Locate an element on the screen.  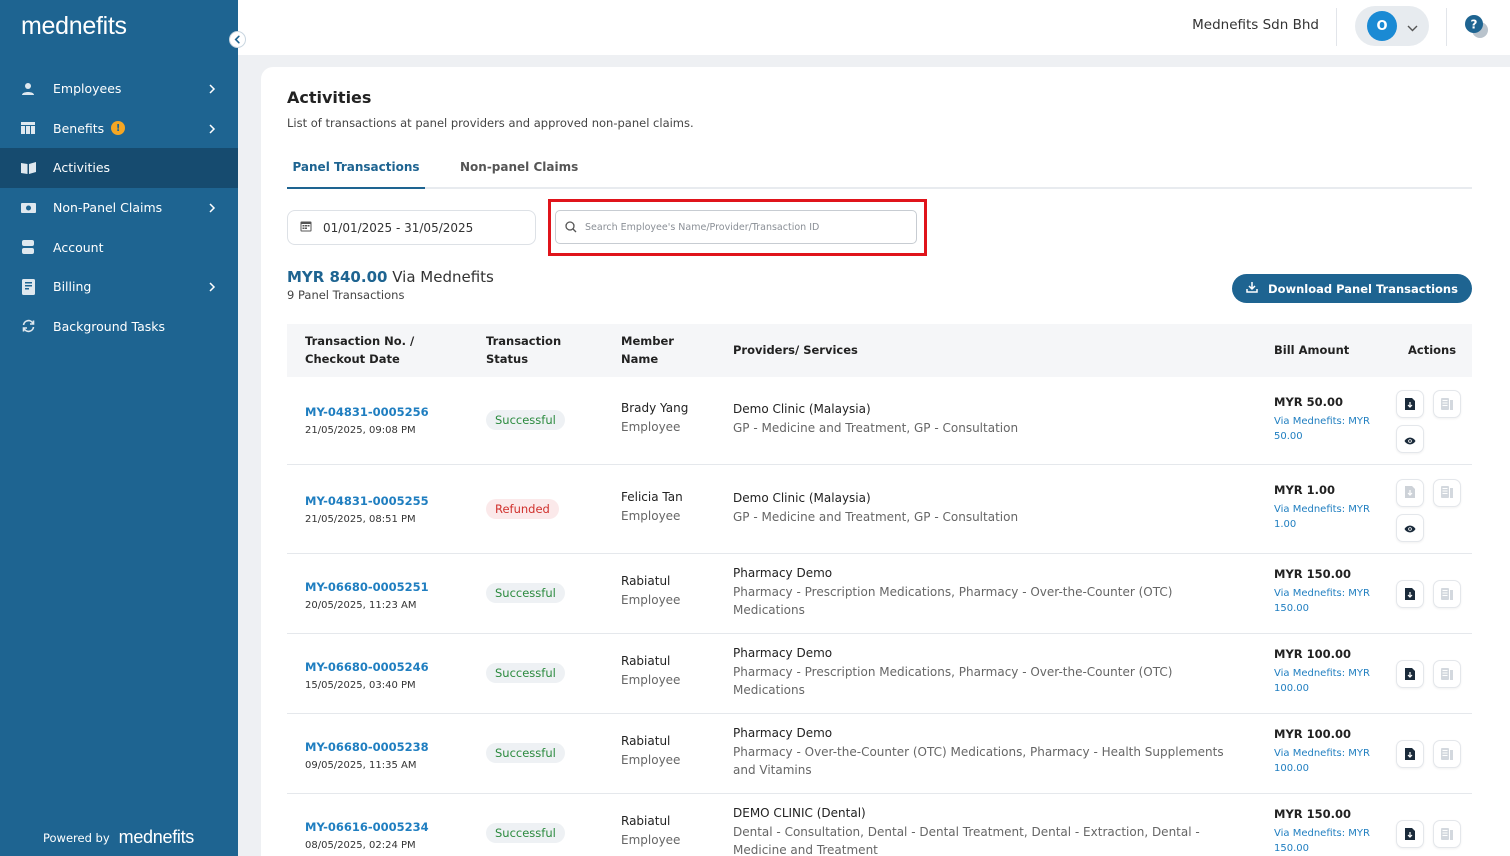
sidebar-item-background-tasks: Background Tasks is located at coordinates (119, 327).